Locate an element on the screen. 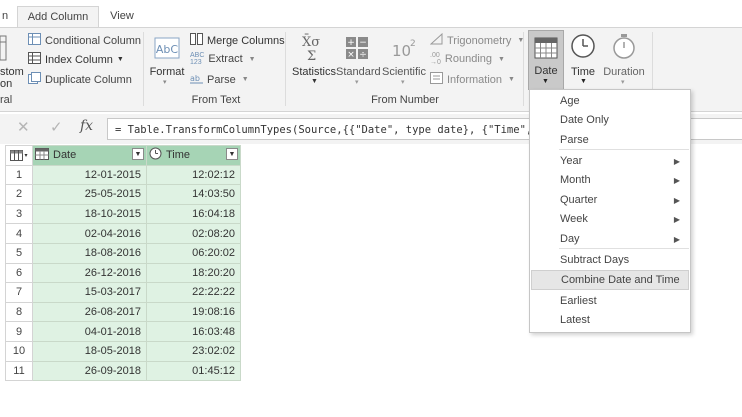  row-number: 11 is located at coordinates (19, 371).